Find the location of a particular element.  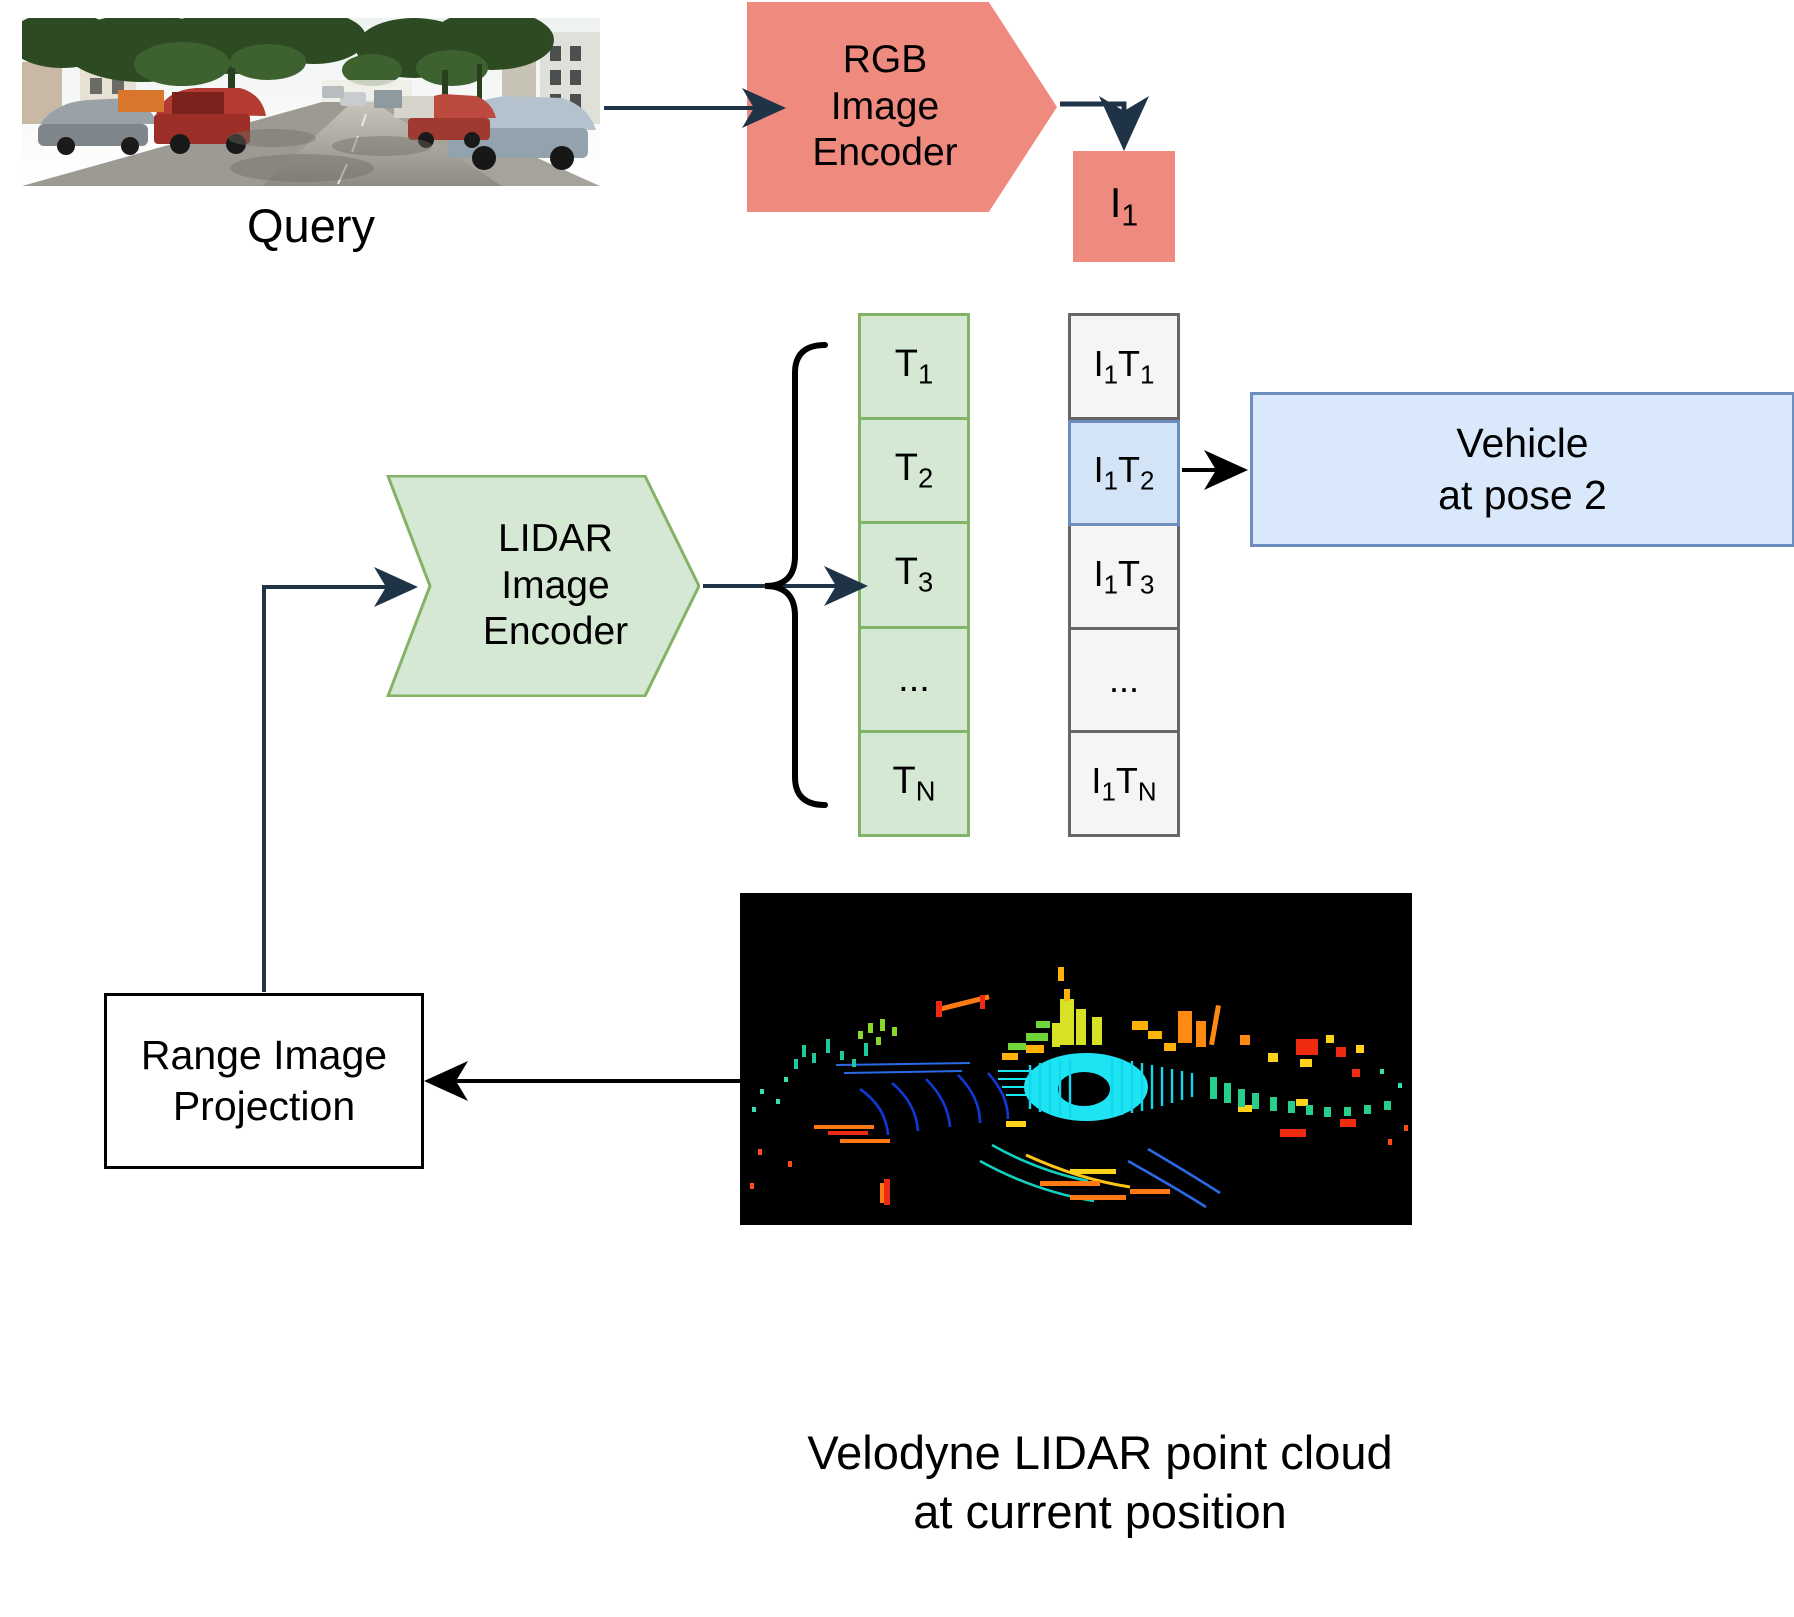

lidar-encoder-line2: Image is located at coordinates (555, 585).